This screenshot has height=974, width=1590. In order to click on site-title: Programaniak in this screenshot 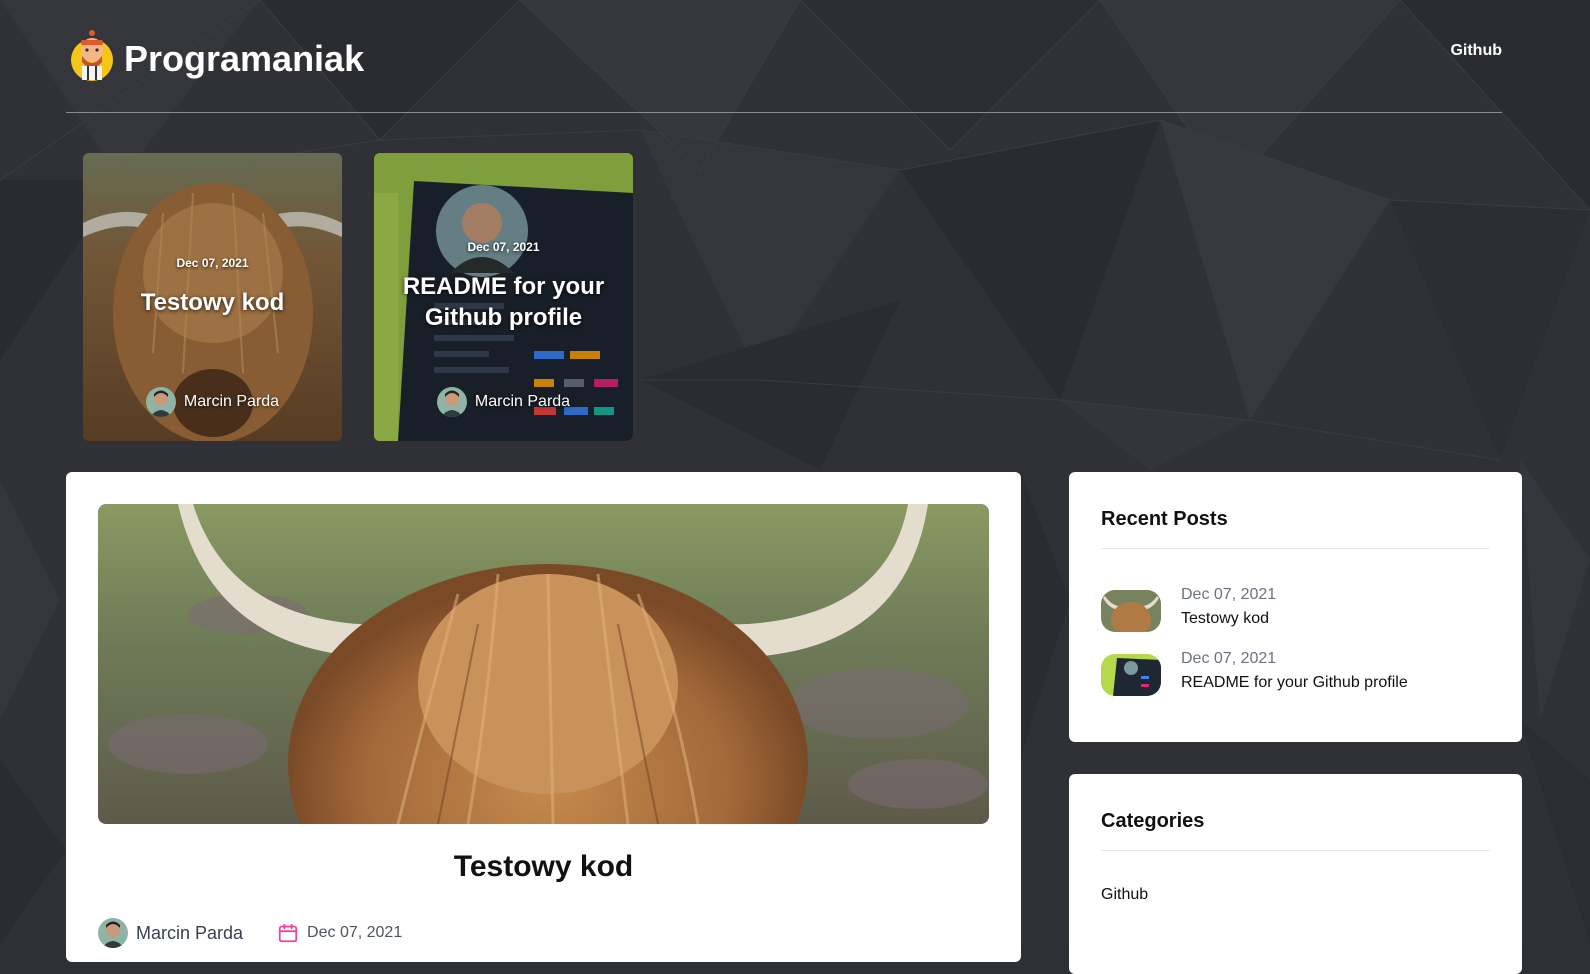, I will do `click(244, 59)`.